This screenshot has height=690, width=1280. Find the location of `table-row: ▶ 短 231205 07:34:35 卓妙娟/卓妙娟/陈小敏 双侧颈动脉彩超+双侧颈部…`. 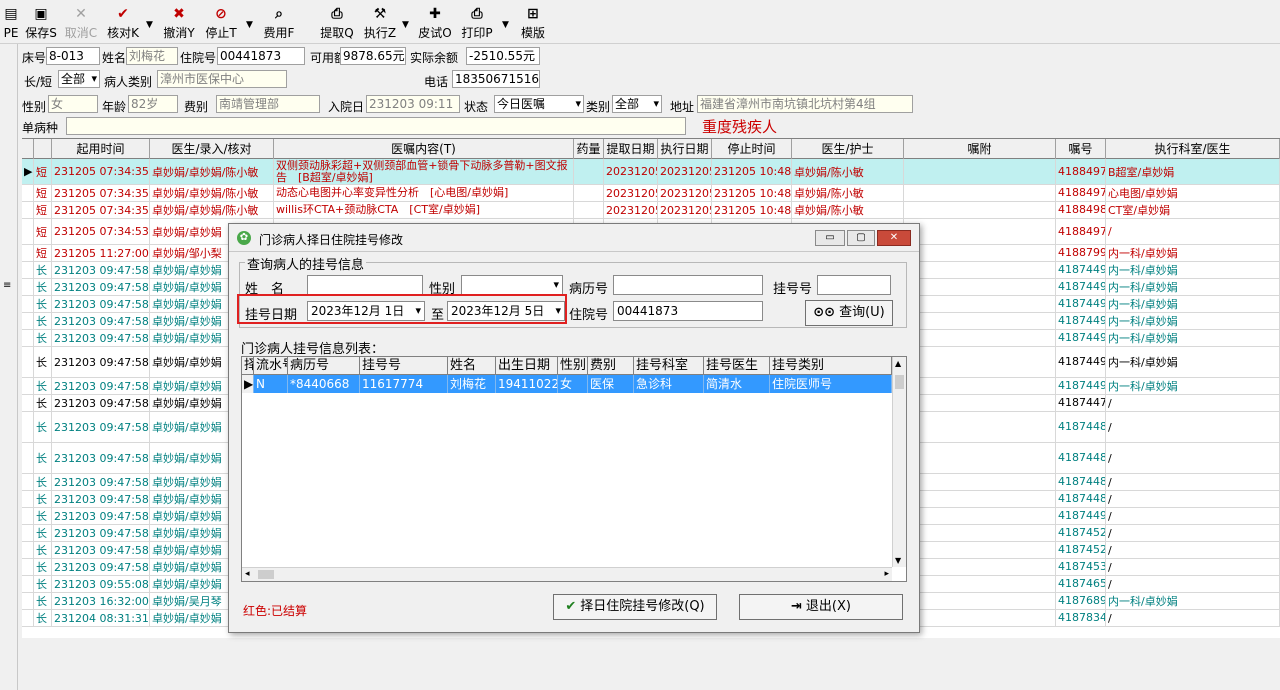

table-row: ▶ 短 231205 07:34:35 卓妙娟/卓妙娟/陈小敏 双侧颈动脉彩超+双侧颈部… is located at coordinates (651, 172).